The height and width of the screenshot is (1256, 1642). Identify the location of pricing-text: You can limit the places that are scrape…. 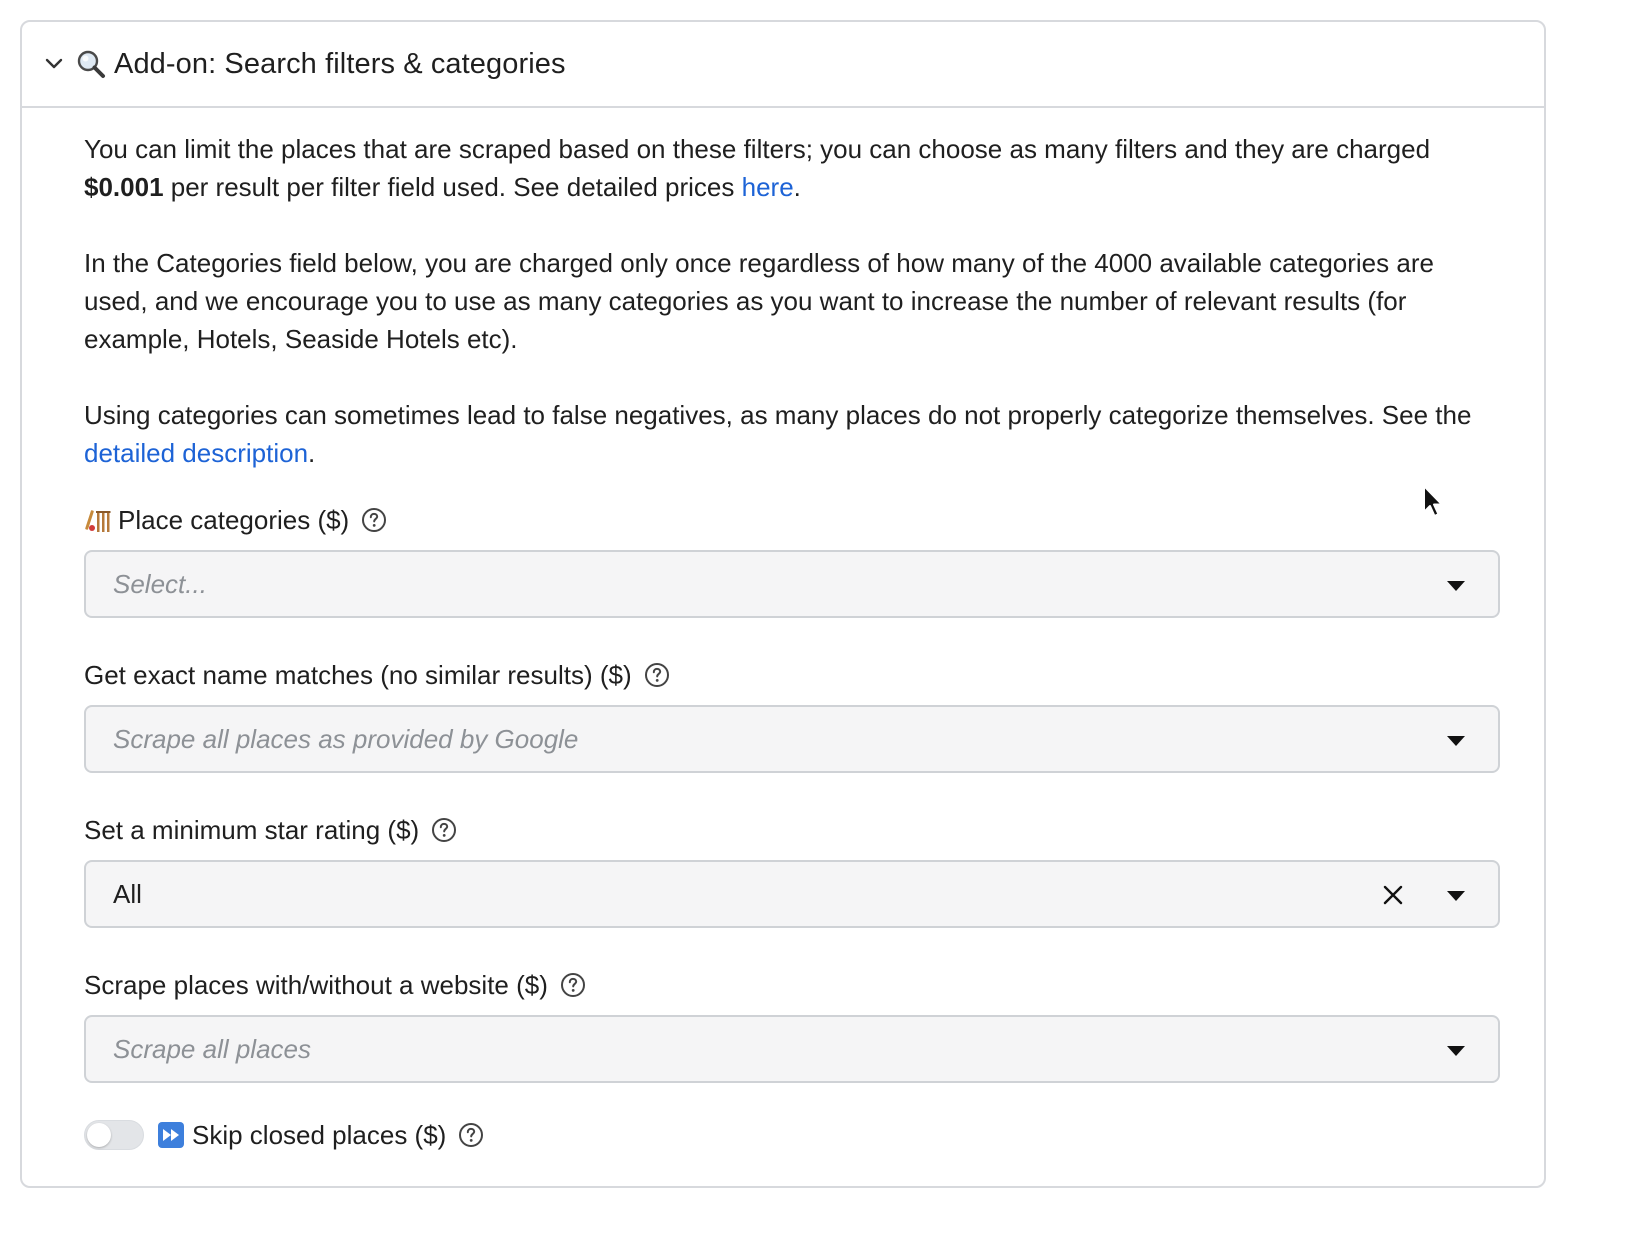
(757, 149).